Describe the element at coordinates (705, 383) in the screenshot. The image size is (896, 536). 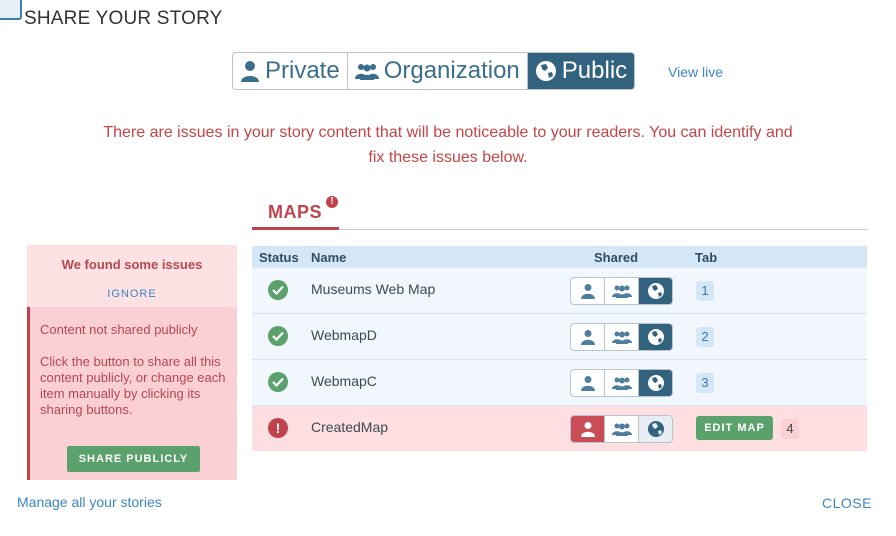
I see `tab-number: 3` at that location.